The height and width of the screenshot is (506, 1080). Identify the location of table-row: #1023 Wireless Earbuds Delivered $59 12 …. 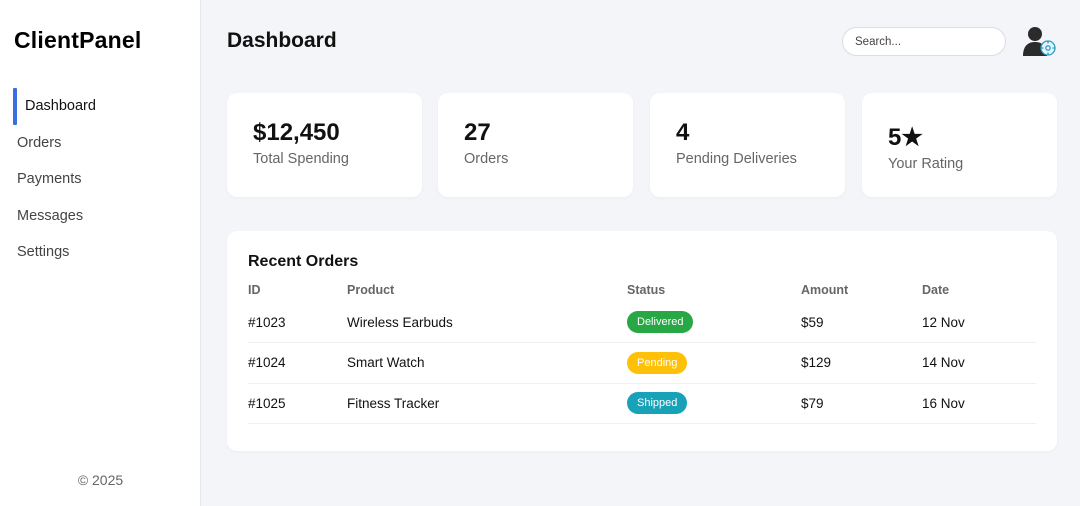
(642, 322).